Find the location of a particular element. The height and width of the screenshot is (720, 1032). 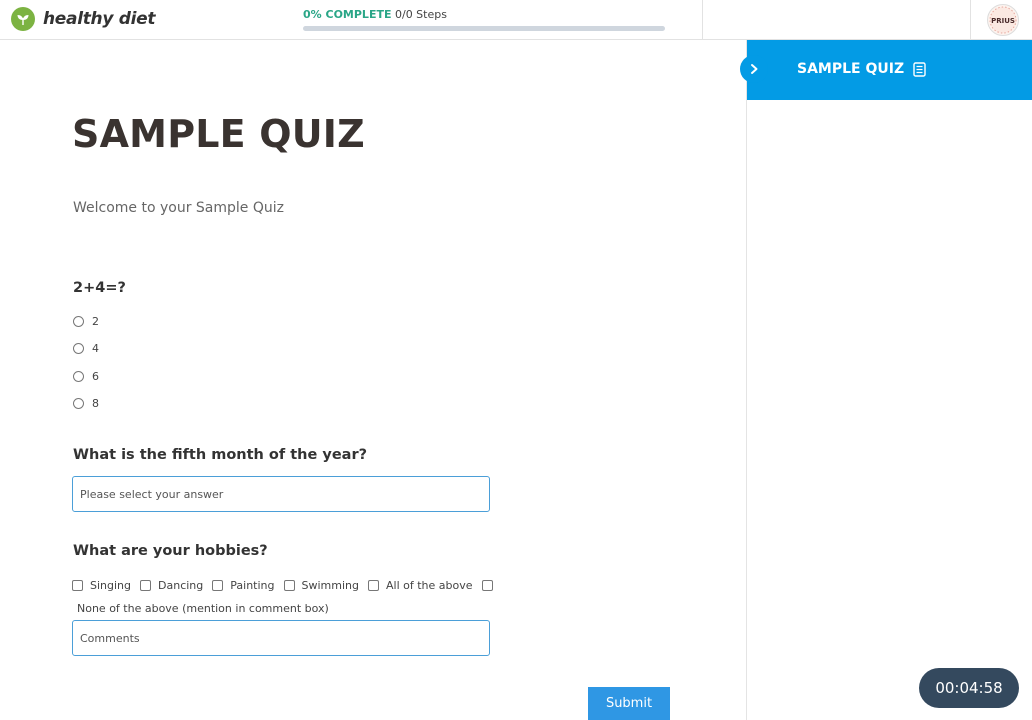

brand-name: healthy diet is located at coordinates (99, 19).